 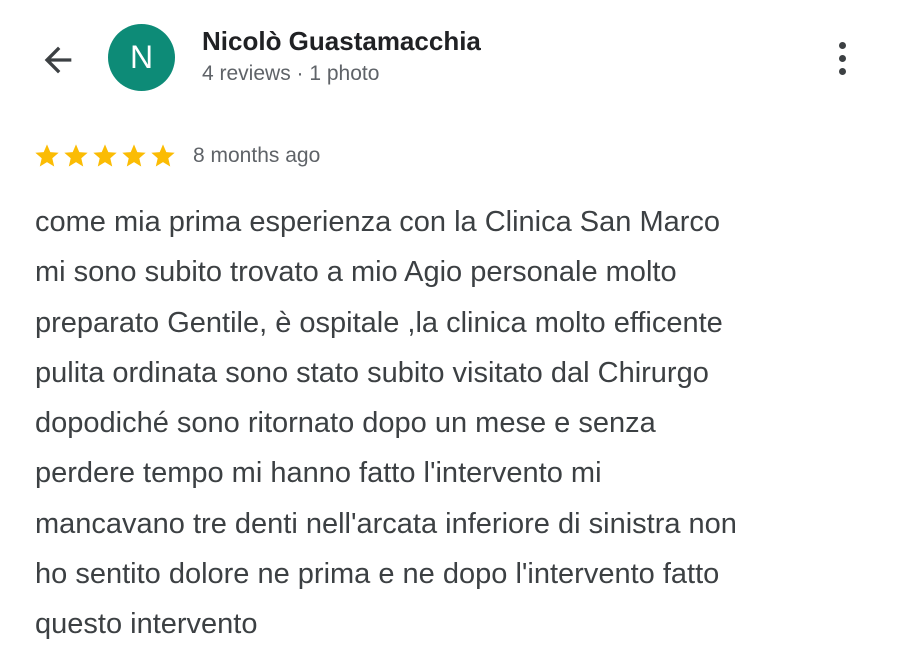 What do you see at coordinates (291, 73) in the screenshot?
I see `reviewer-stats: 4 reviews · 1 photo` at bounding box center [291, 73].